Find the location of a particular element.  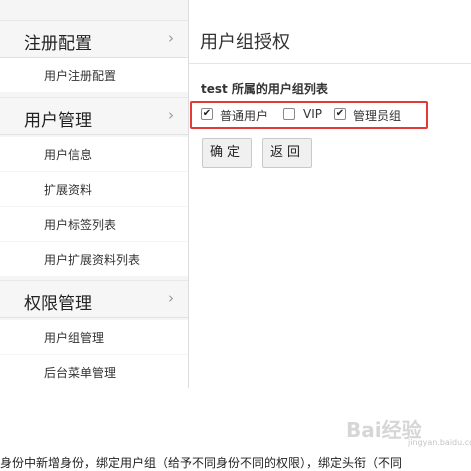

page-title: 用户组授权 is located at coordinates (245, 42).